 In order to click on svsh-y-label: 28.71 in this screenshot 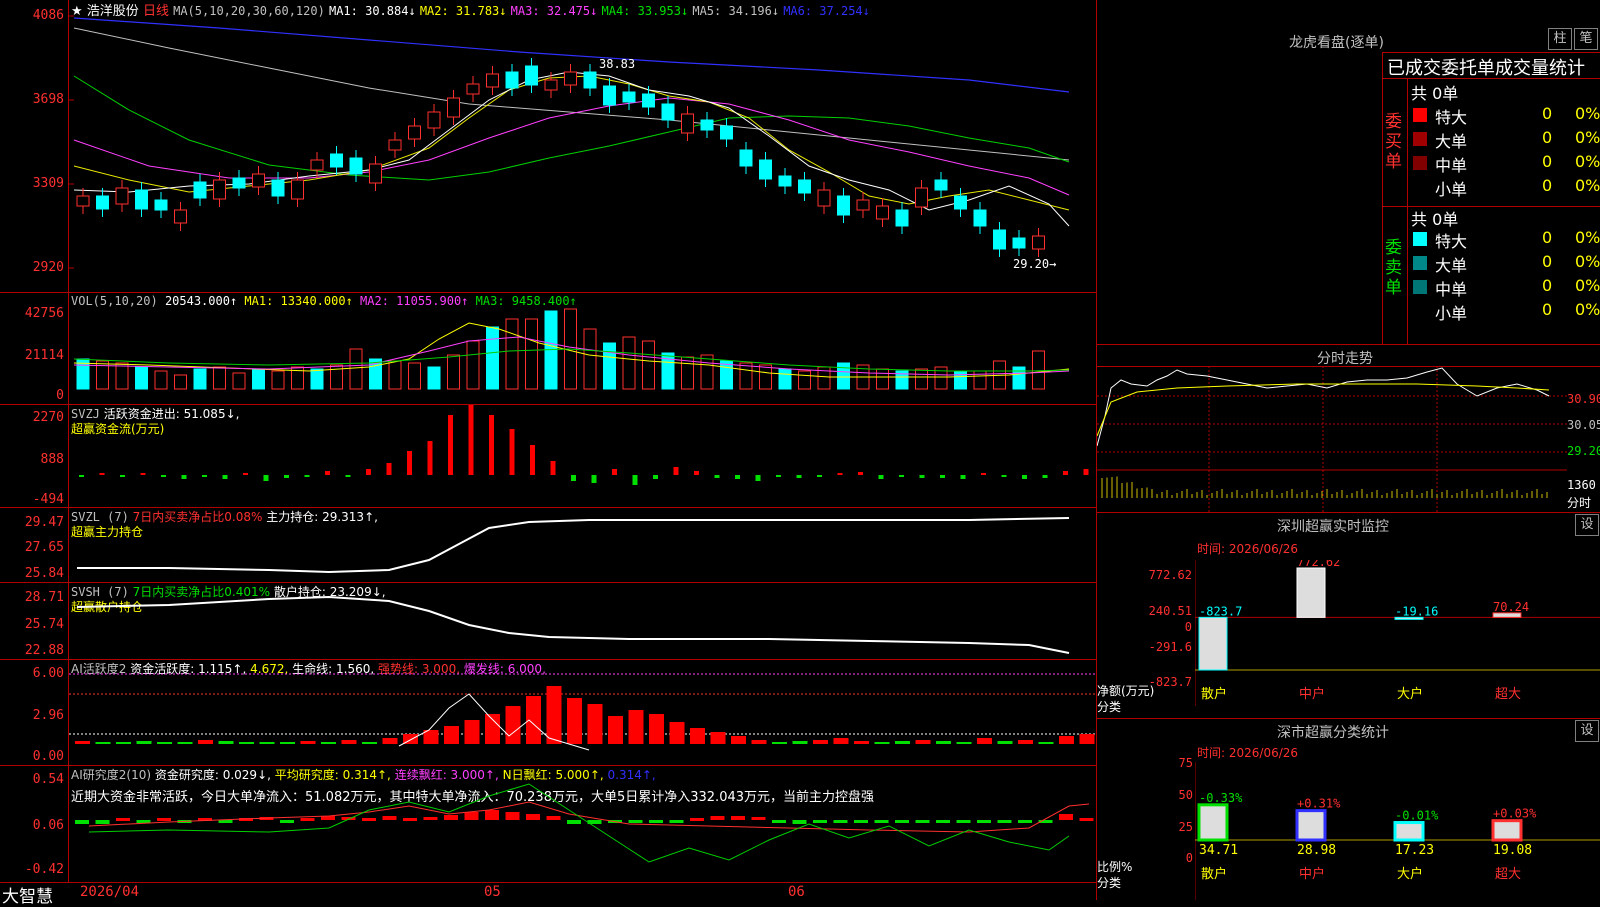, I will do `click(44, 597)`.